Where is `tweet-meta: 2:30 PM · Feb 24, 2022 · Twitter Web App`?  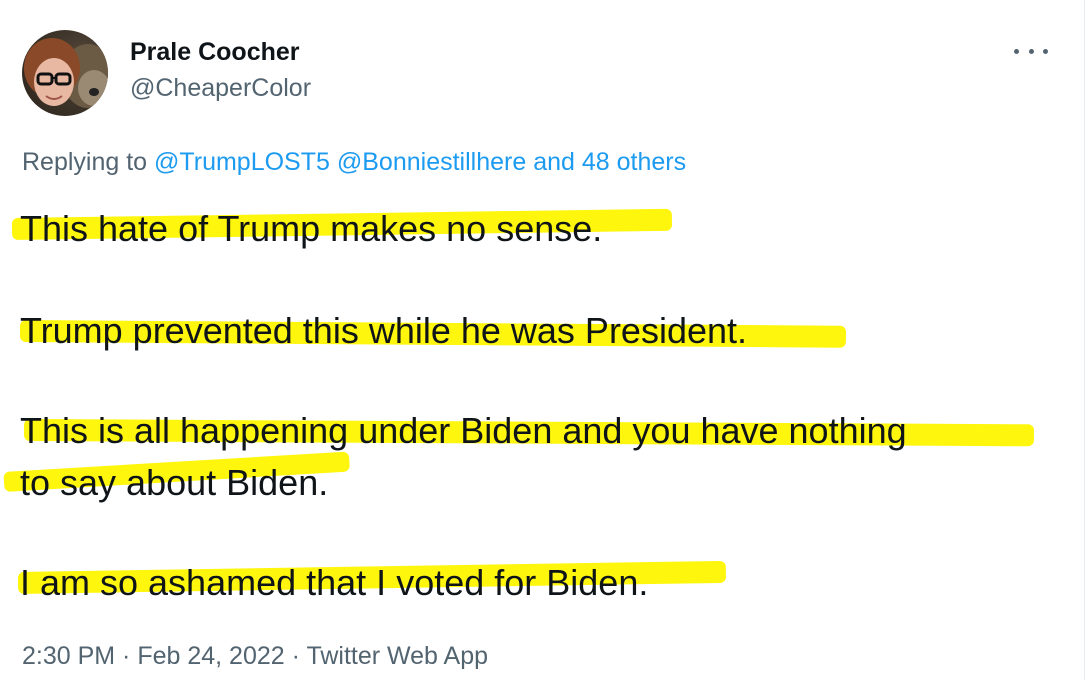
tweet-meta: 2:30 PM · Feb 24, 2022 · Twitter Web App is located at coordinates (255, 656).